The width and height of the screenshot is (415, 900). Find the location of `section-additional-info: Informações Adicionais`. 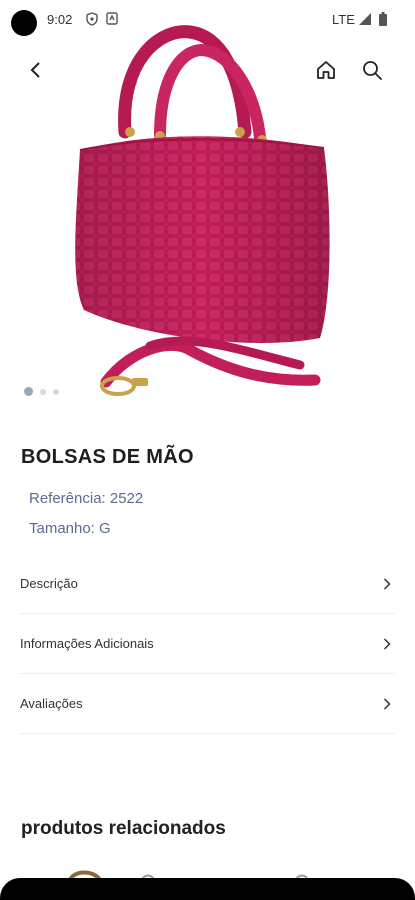

section-additional-info: Informações Adicionais is located at coordinates (207, 644).